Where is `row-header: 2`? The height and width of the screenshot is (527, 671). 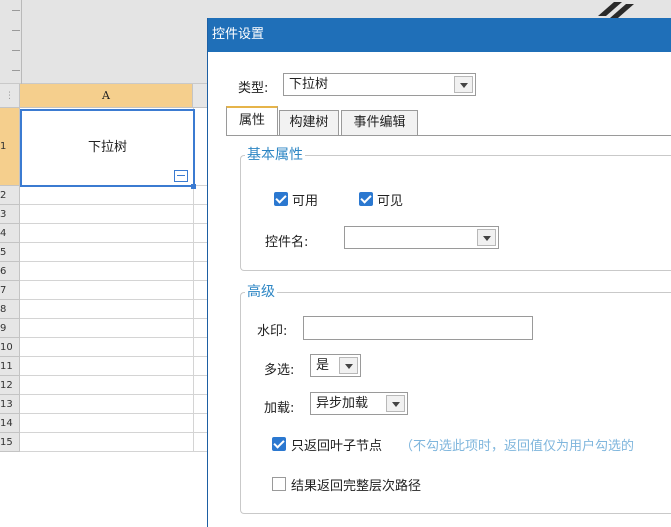 row-header: 2 is located at coordinates (10, 195).